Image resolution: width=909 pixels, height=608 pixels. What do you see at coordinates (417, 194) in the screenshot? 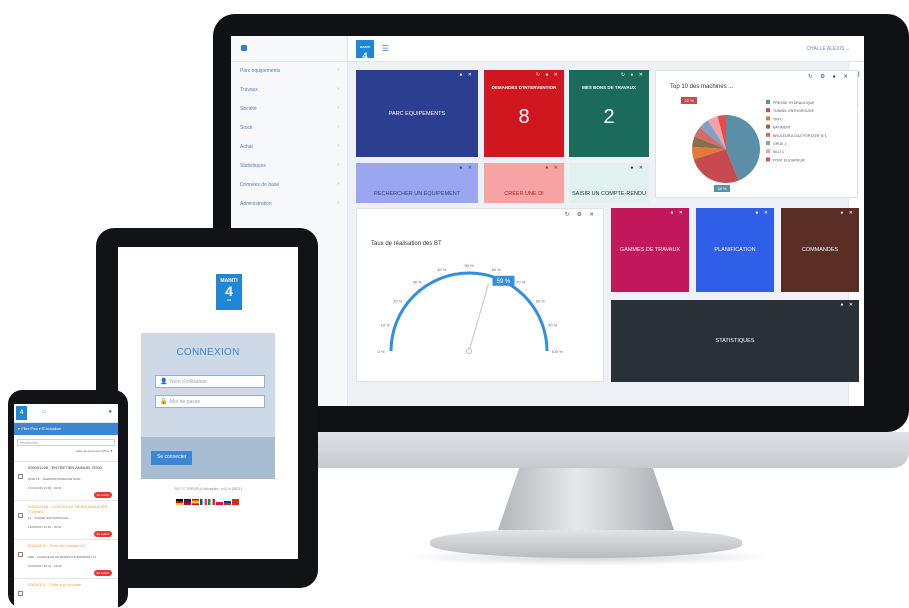
I see `tile-label: RECHERCHER UN ÉQUIPEMENT` at bounding box center [417, 194].